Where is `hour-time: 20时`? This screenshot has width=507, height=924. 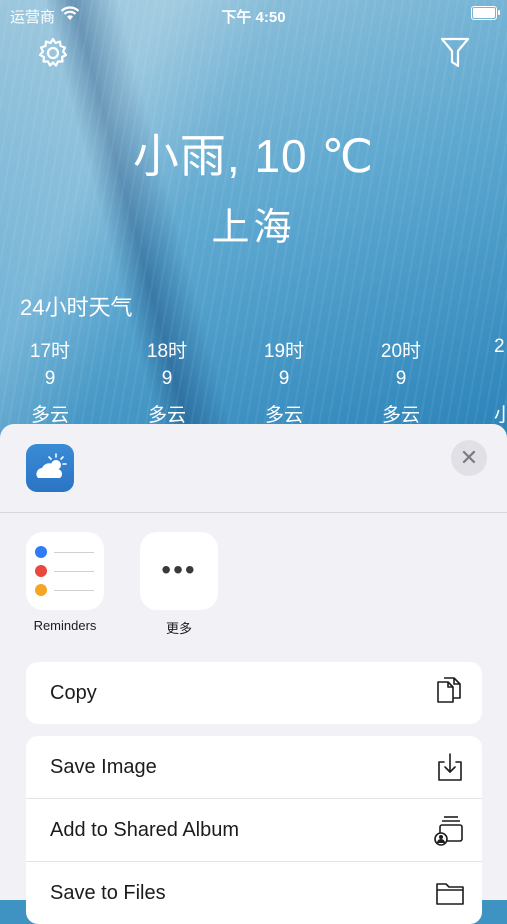 hour-time: 20时 is located at coordinates (401, 351).